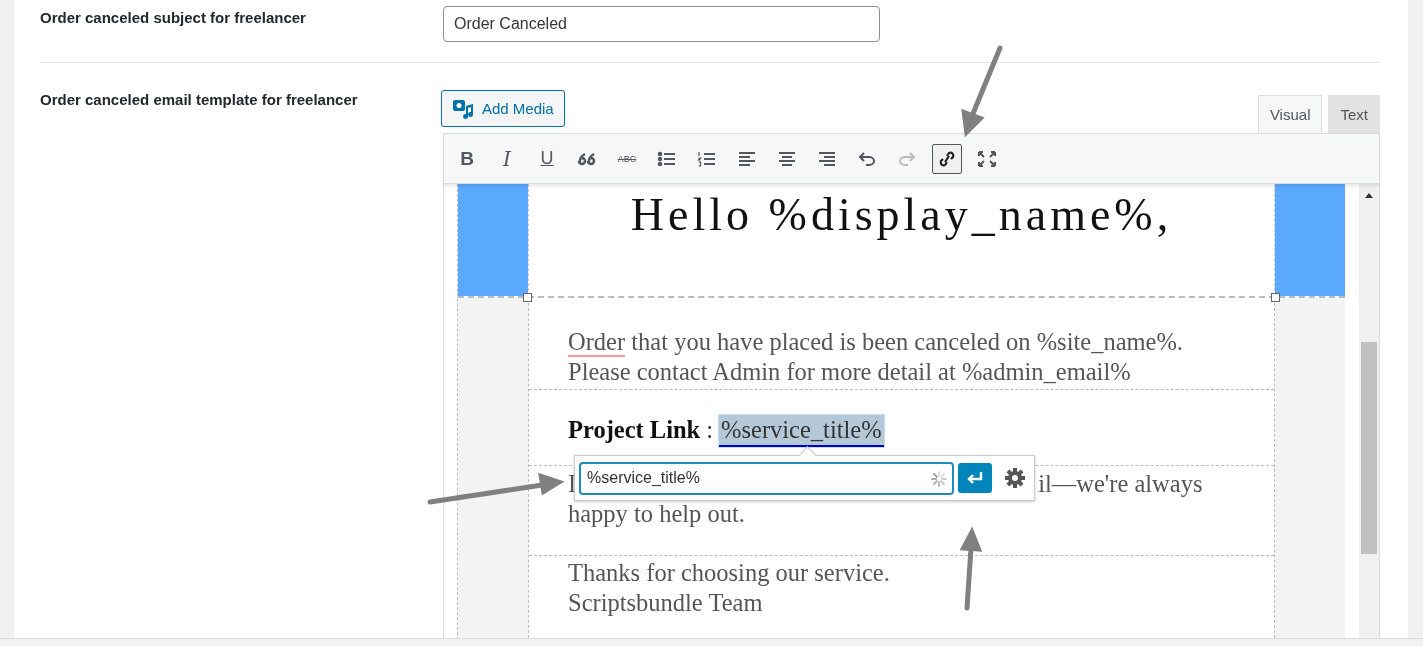 The height and width of the screenshot is (646, 1423). I want to click on field-label: Order canceled email template for freelancer, so click(199, 100).